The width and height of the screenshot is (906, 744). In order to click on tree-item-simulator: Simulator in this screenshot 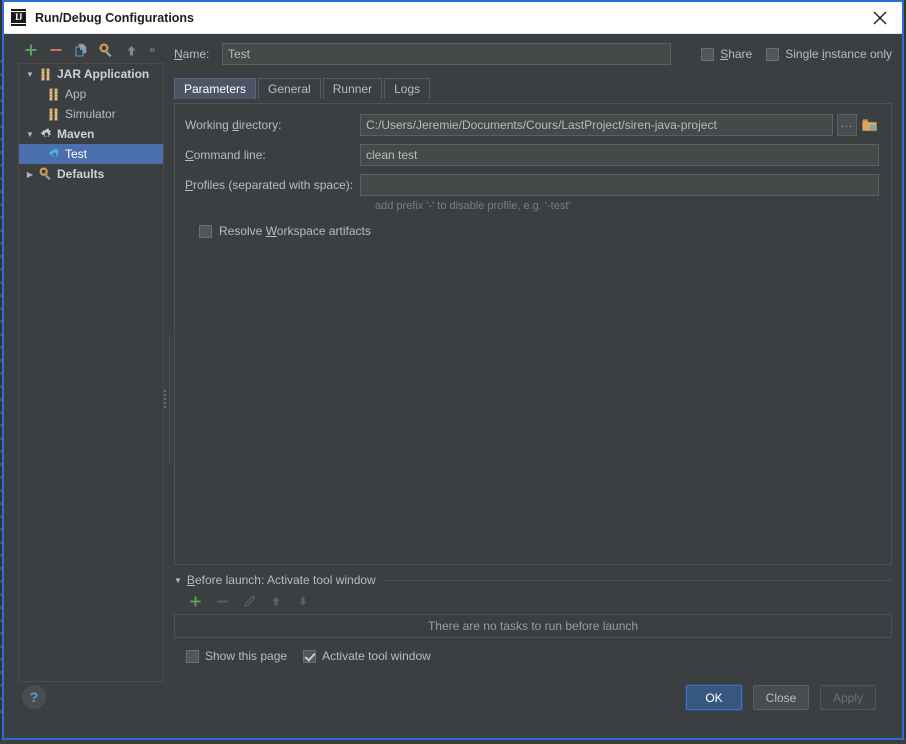, I will do `click(91, 114)`.